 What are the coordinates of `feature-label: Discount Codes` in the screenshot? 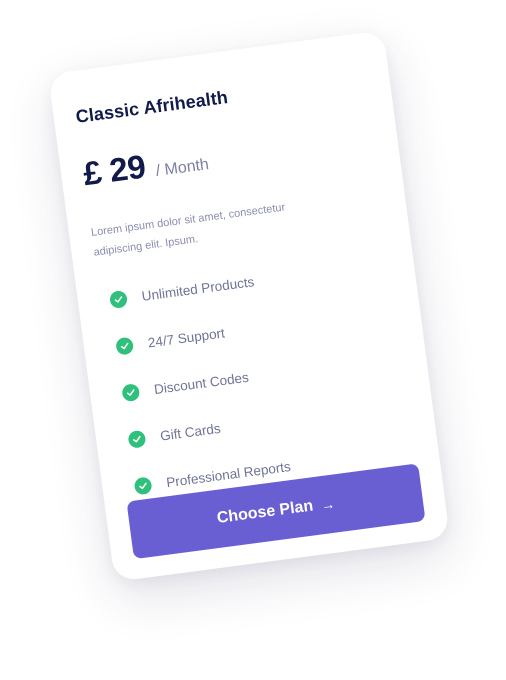 It's located at (201, 383).